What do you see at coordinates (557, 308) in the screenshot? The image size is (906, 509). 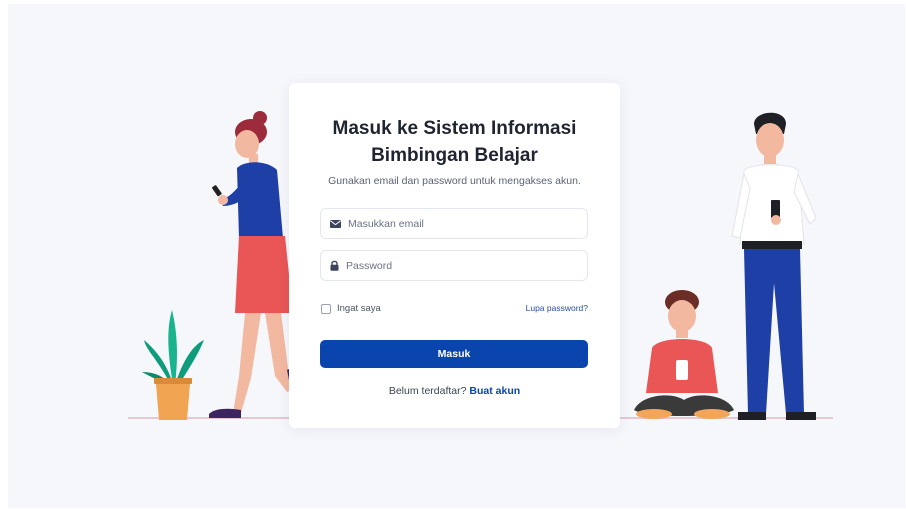 I see `forgot-password-link: Lupa password?` at bounding box center [557, 308].